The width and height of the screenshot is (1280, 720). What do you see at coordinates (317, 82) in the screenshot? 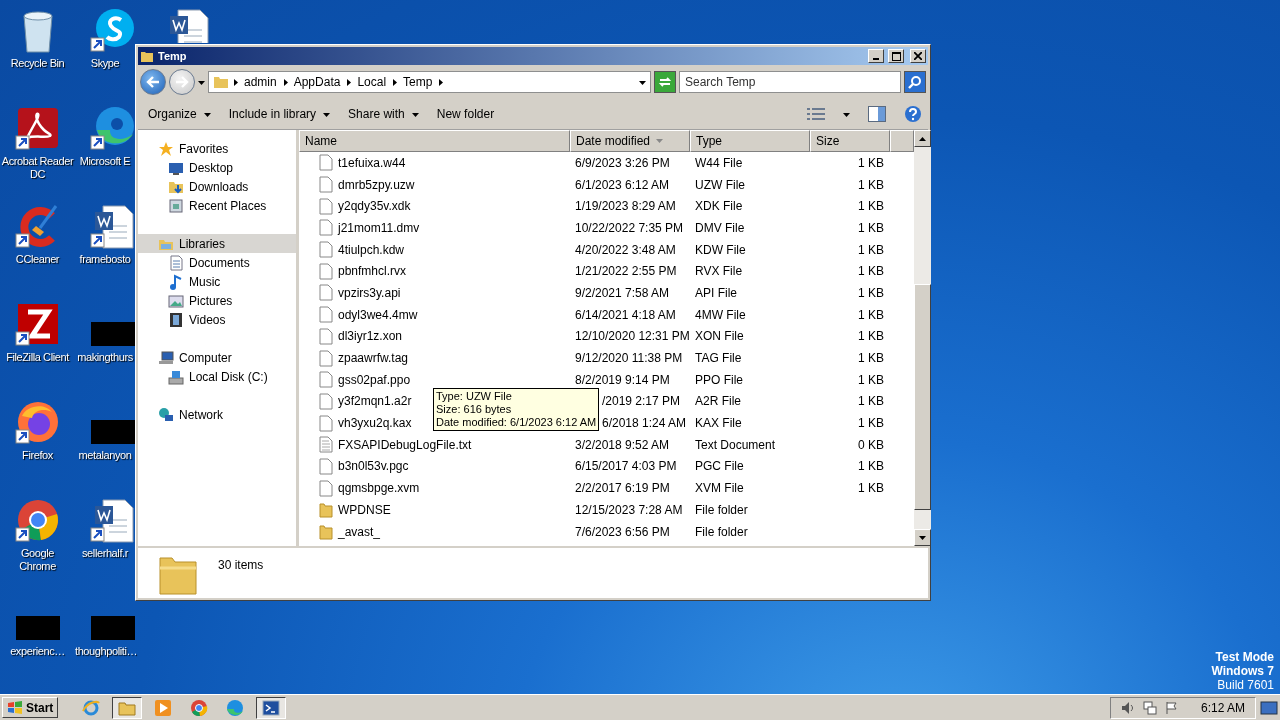
I see `breadcrumb: AppData` at bounding box center [317, 82].